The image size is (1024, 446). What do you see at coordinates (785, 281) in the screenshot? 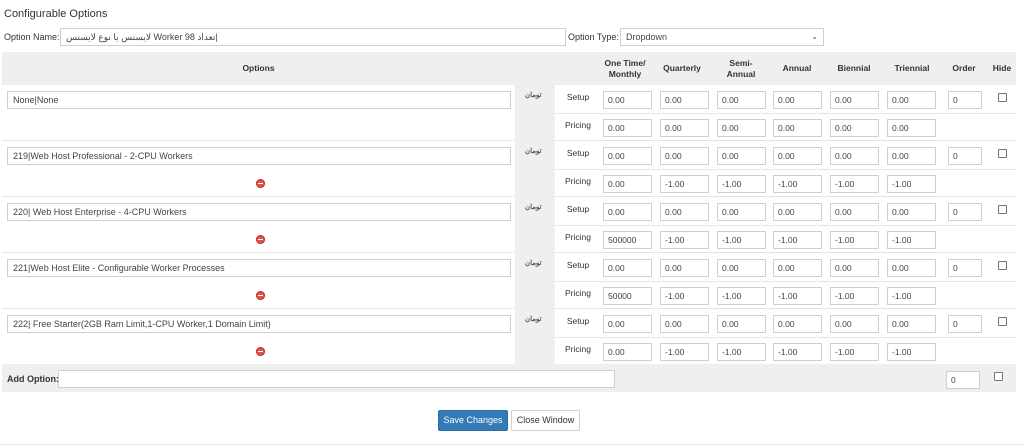
I see `divider` at bounding box center [785, 281].